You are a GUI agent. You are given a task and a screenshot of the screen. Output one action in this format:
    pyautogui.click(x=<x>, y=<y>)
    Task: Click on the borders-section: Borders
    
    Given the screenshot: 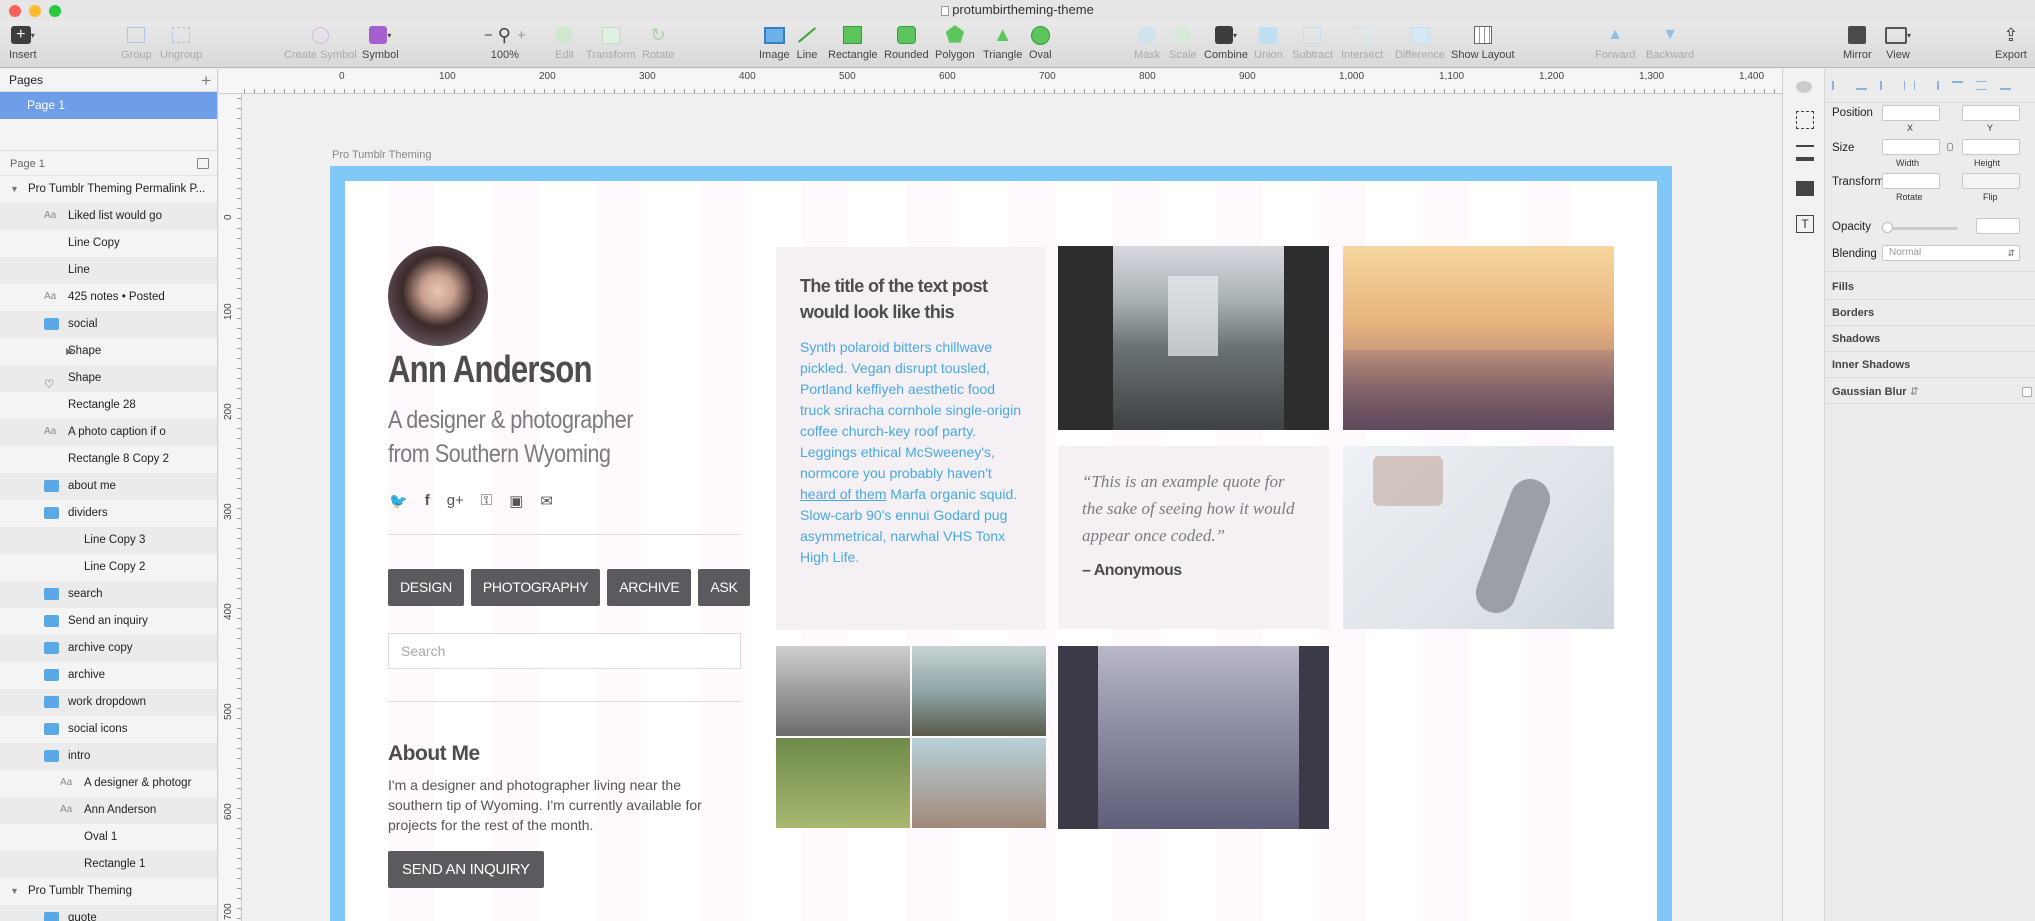 What is the action you would take?
    pyautogui.click(x=1853, y=313)
    